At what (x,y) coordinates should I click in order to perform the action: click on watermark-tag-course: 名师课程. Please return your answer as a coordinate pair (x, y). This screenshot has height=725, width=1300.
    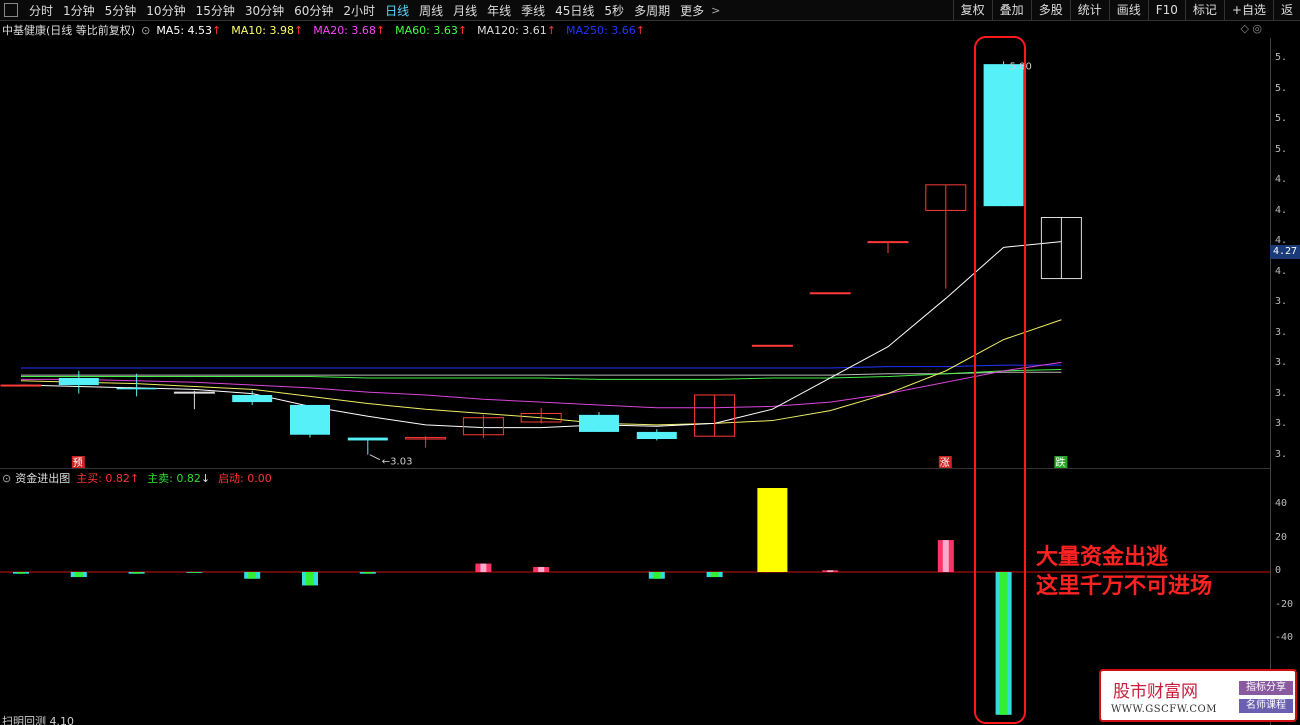
    Looking at the image, I should click on (1266, 706).